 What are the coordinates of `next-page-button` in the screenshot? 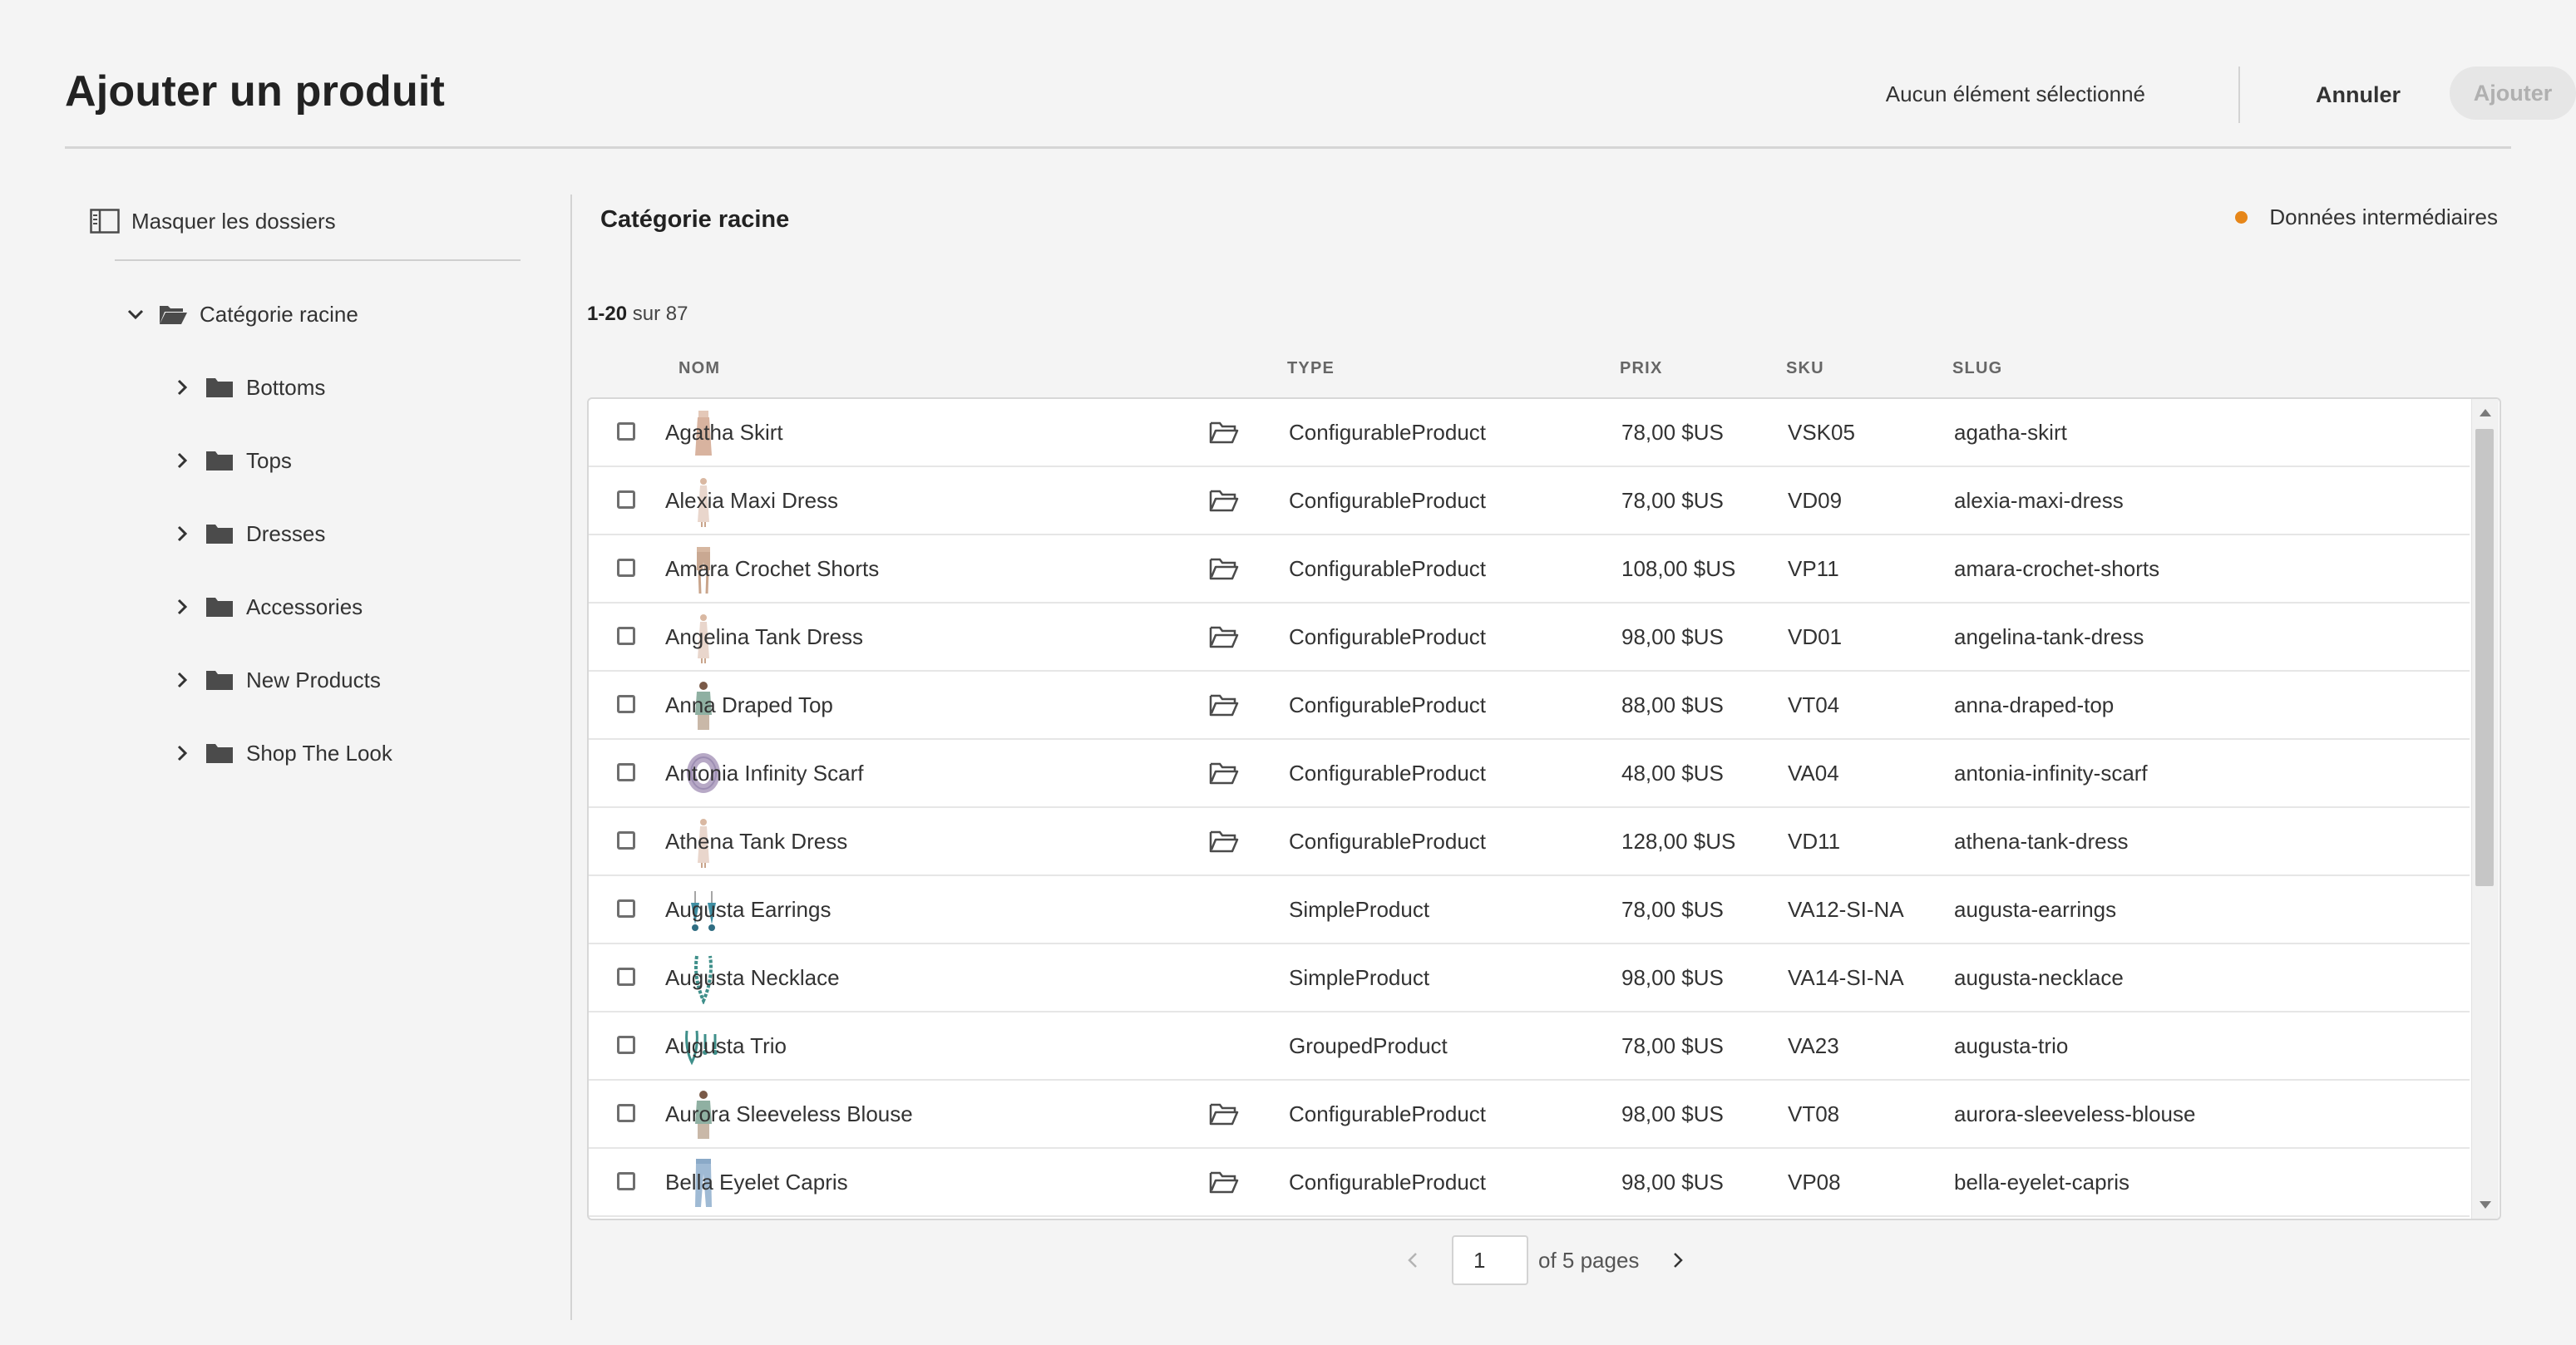 It's located at (1677, 1260).